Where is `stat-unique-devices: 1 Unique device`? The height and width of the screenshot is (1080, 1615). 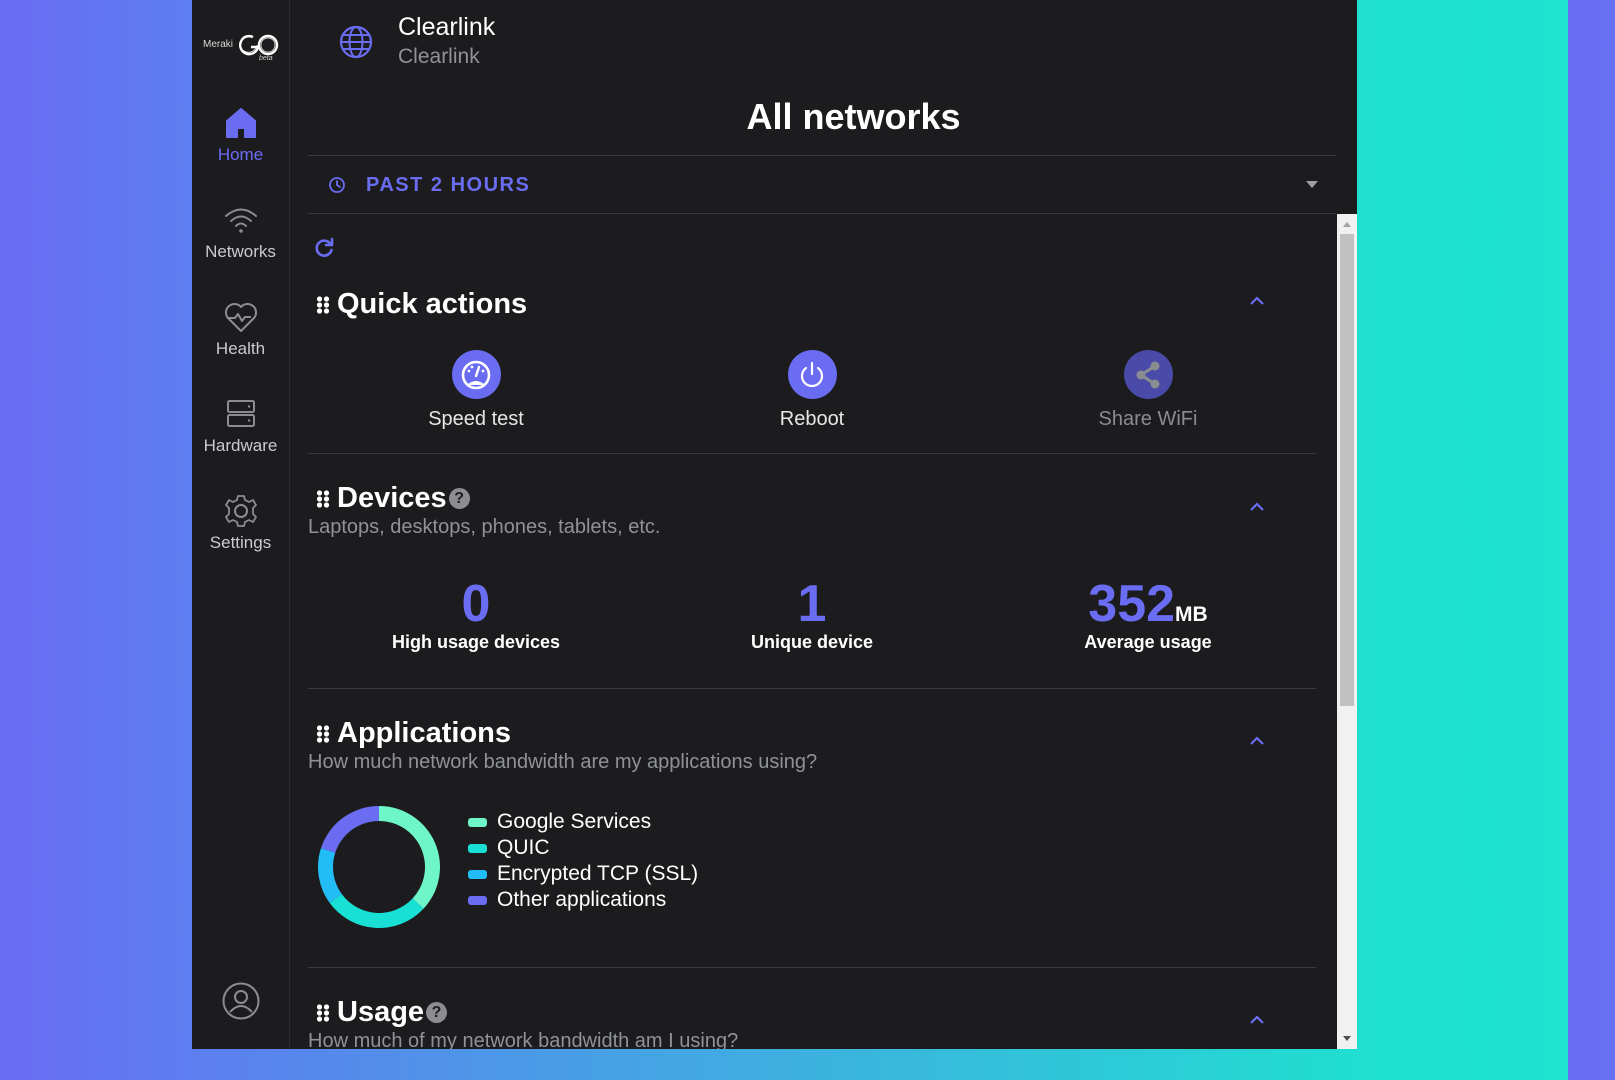 stat-unique-devices: 1 Unique device is located at coordinates (812, 615).